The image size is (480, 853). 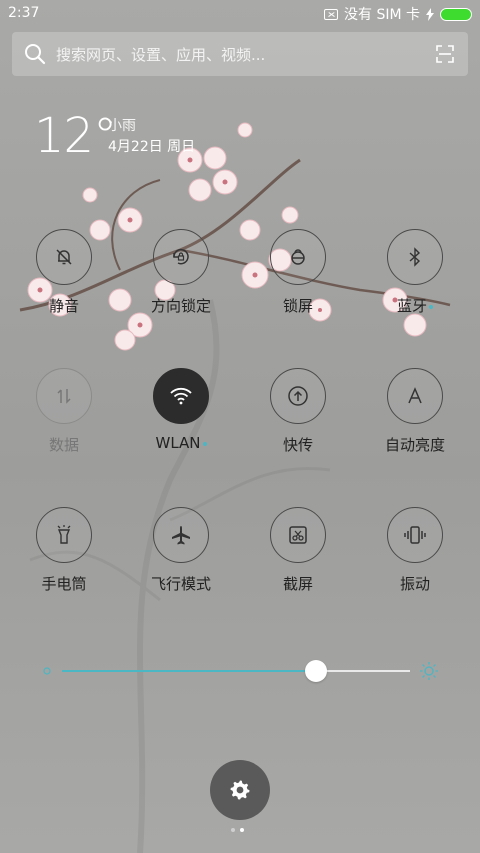 I want to click on tile-label: 自动亮度, so click(x=414, y=445).